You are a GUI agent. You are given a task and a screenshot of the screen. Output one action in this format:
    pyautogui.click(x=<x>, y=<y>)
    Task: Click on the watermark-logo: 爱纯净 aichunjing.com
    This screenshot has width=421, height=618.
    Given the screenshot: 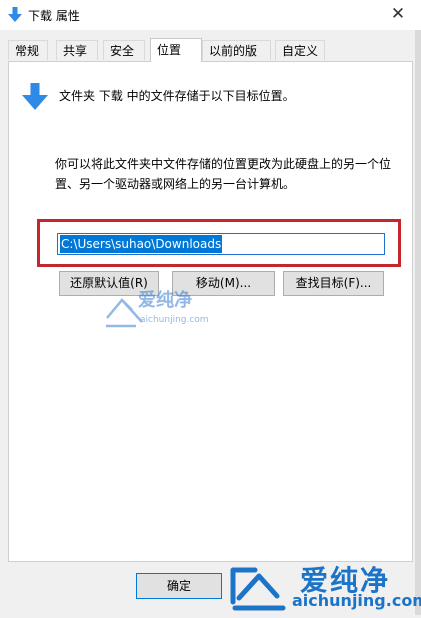 What is the action you would take?
    pyautogui.click(x=323, y=586)
    